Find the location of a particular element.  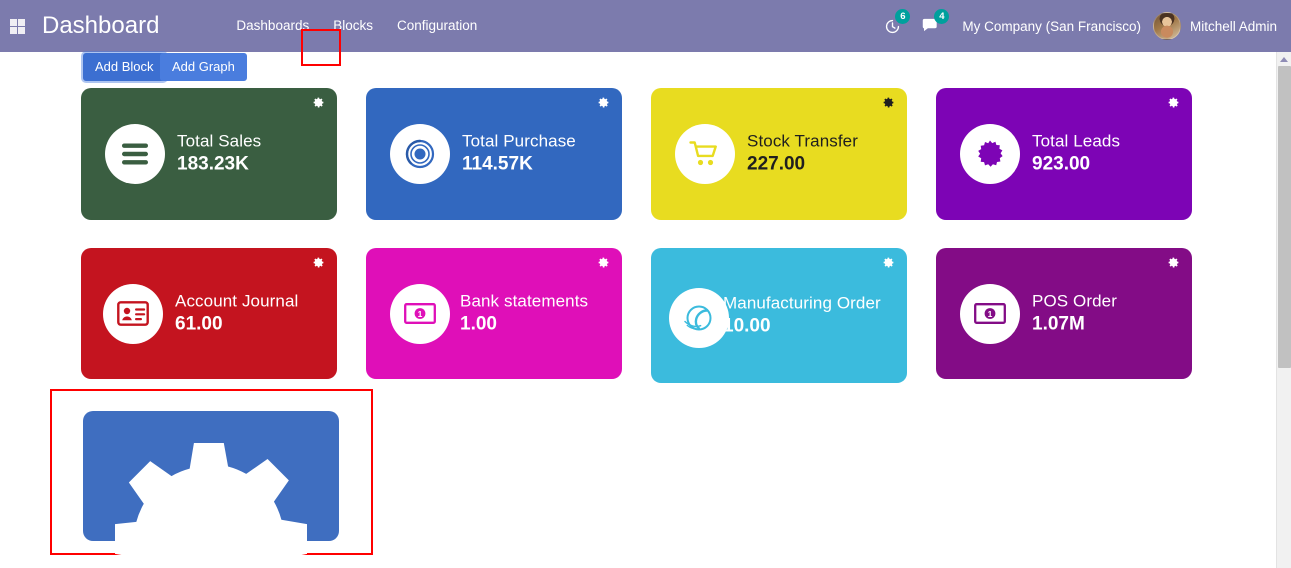

kpi-card-total-sales: Total Sales 183.23K is located at coordinates (209, 154).